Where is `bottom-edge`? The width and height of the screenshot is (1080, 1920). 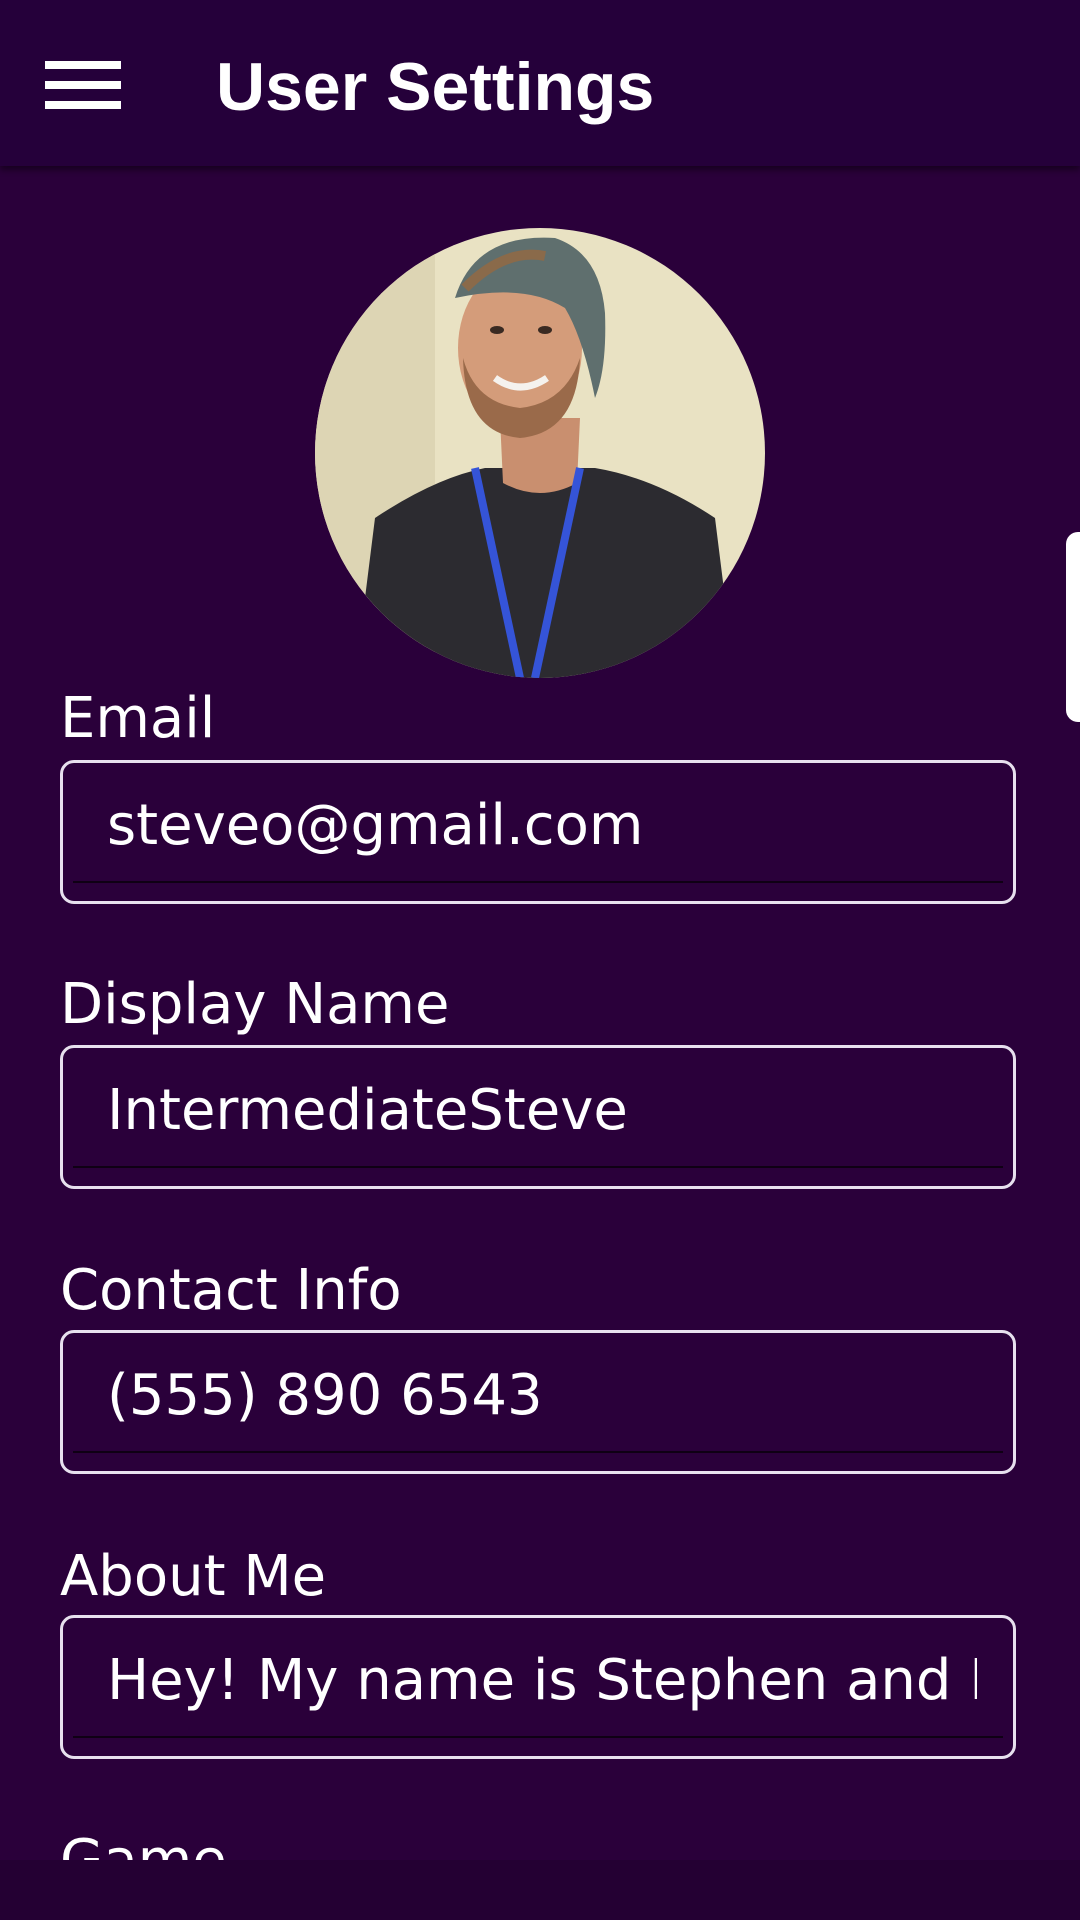 bottom-edge is located at coordinates (540, 1890).